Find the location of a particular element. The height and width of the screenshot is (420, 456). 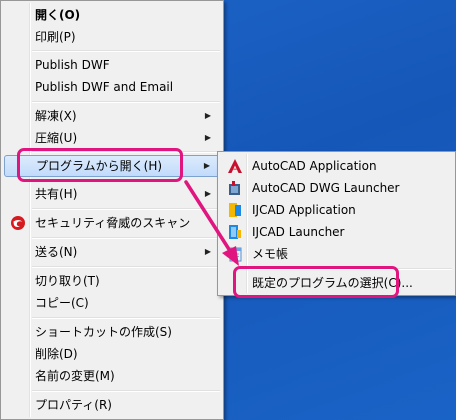

submenu-item-ijcad-launcher: IJCAD Launcher is located at coordinates (336, 232).